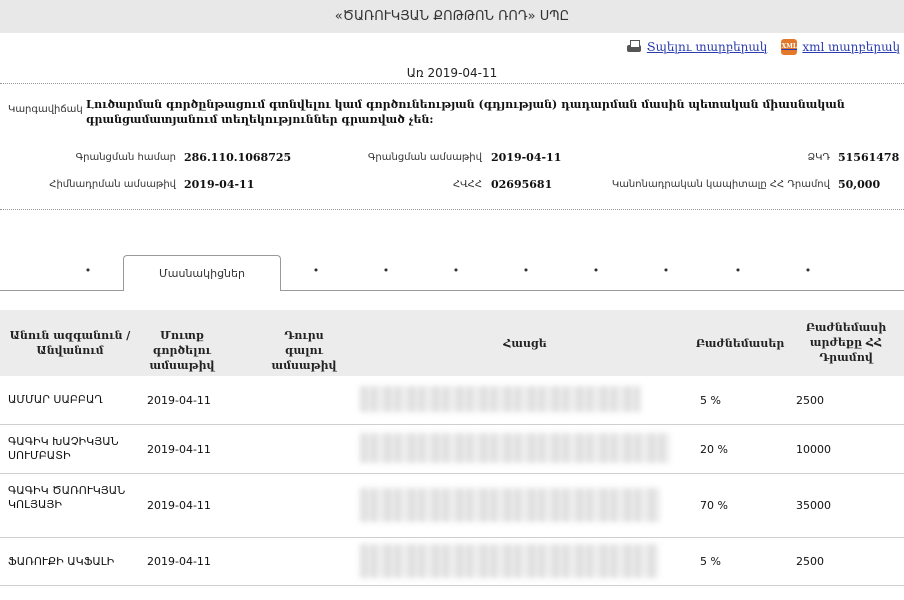 This screenshot has height=600, width=904. I want to click on code-value: 51561478, so click(869, 157).